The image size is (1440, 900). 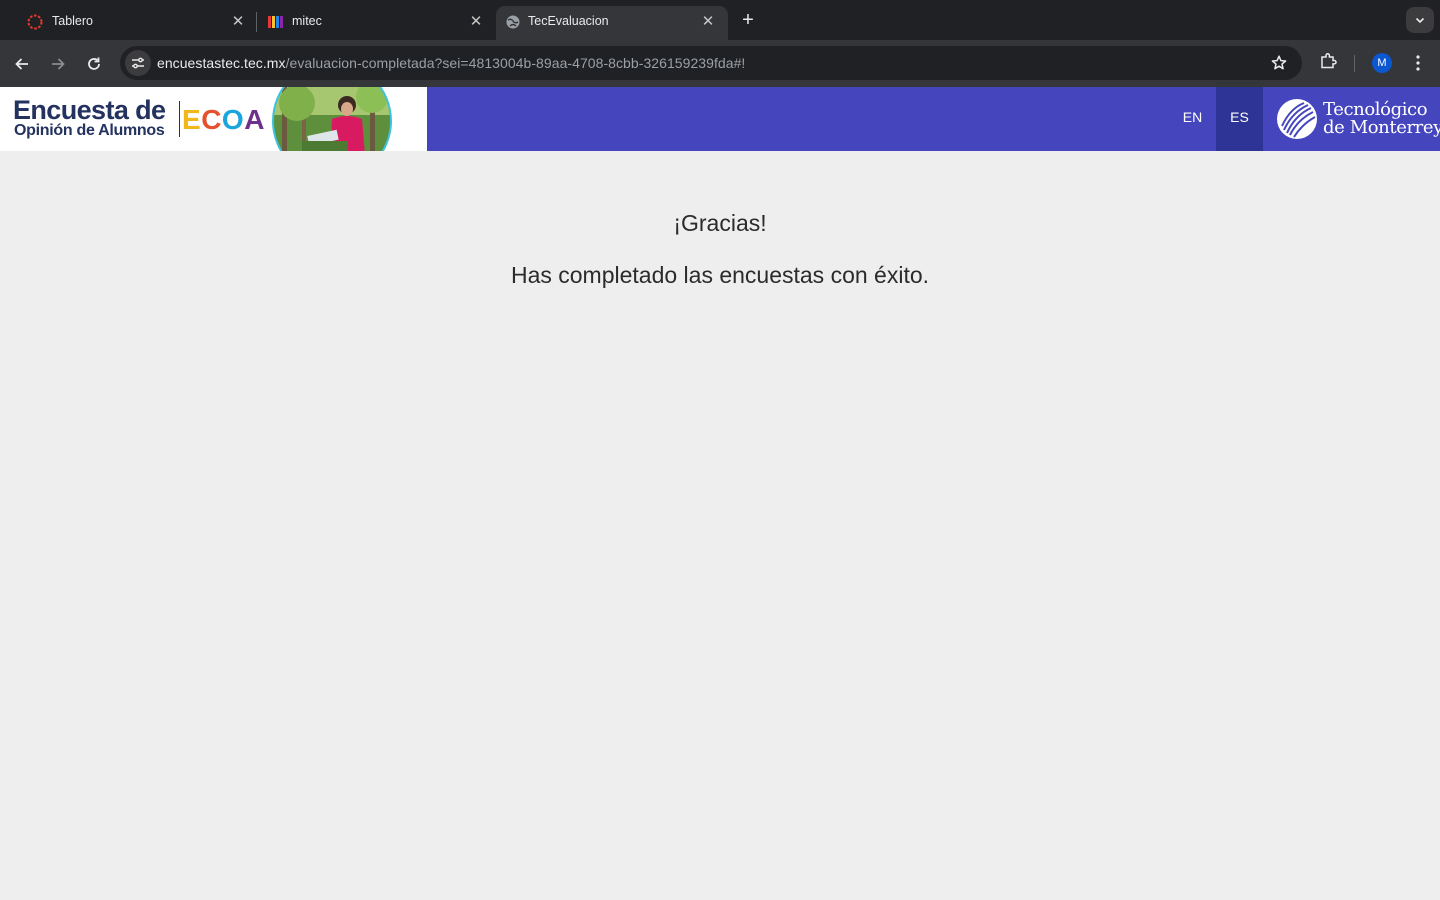 I want to click on banner-divider, so click(x=179, y=119).